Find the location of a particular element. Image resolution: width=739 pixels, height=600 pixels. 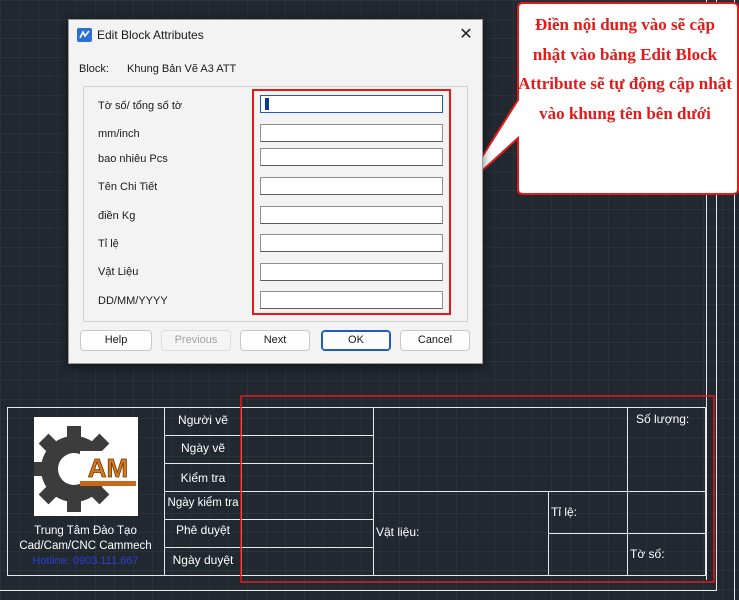

attr-input-ten-chi-tiet is located at coordinates (351, 186).